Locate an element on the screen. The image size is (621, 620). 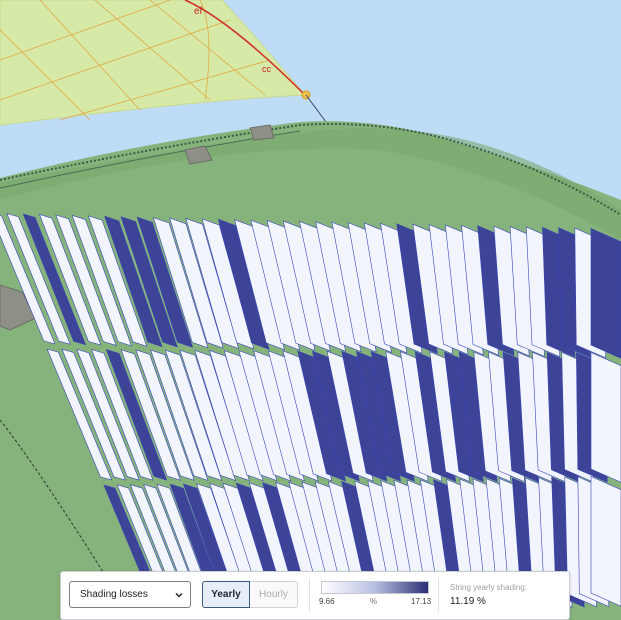
legend-max-value: 17.13 is located at coordinates (421, 601).